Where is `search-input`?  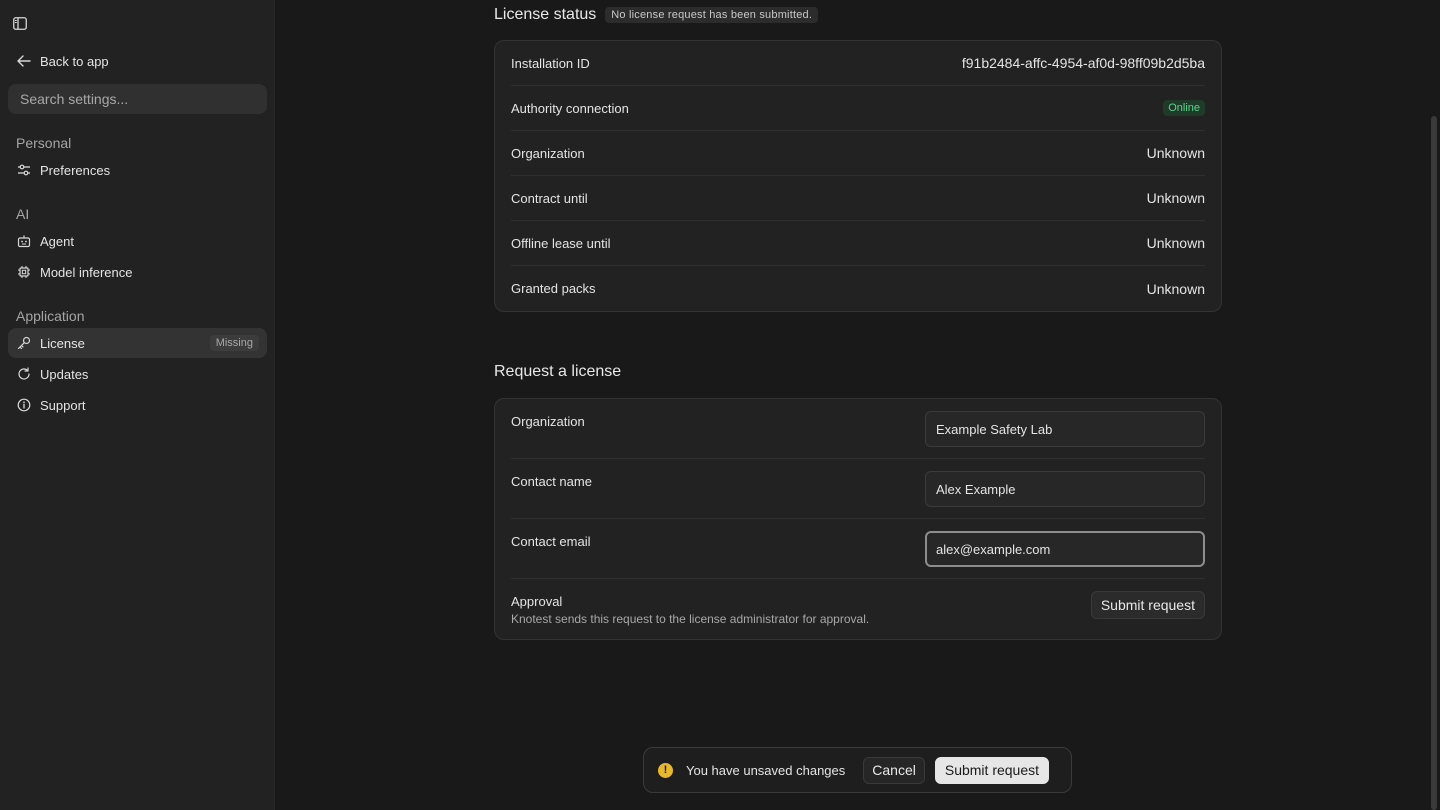 search-input is located at coordinates (137, 99).